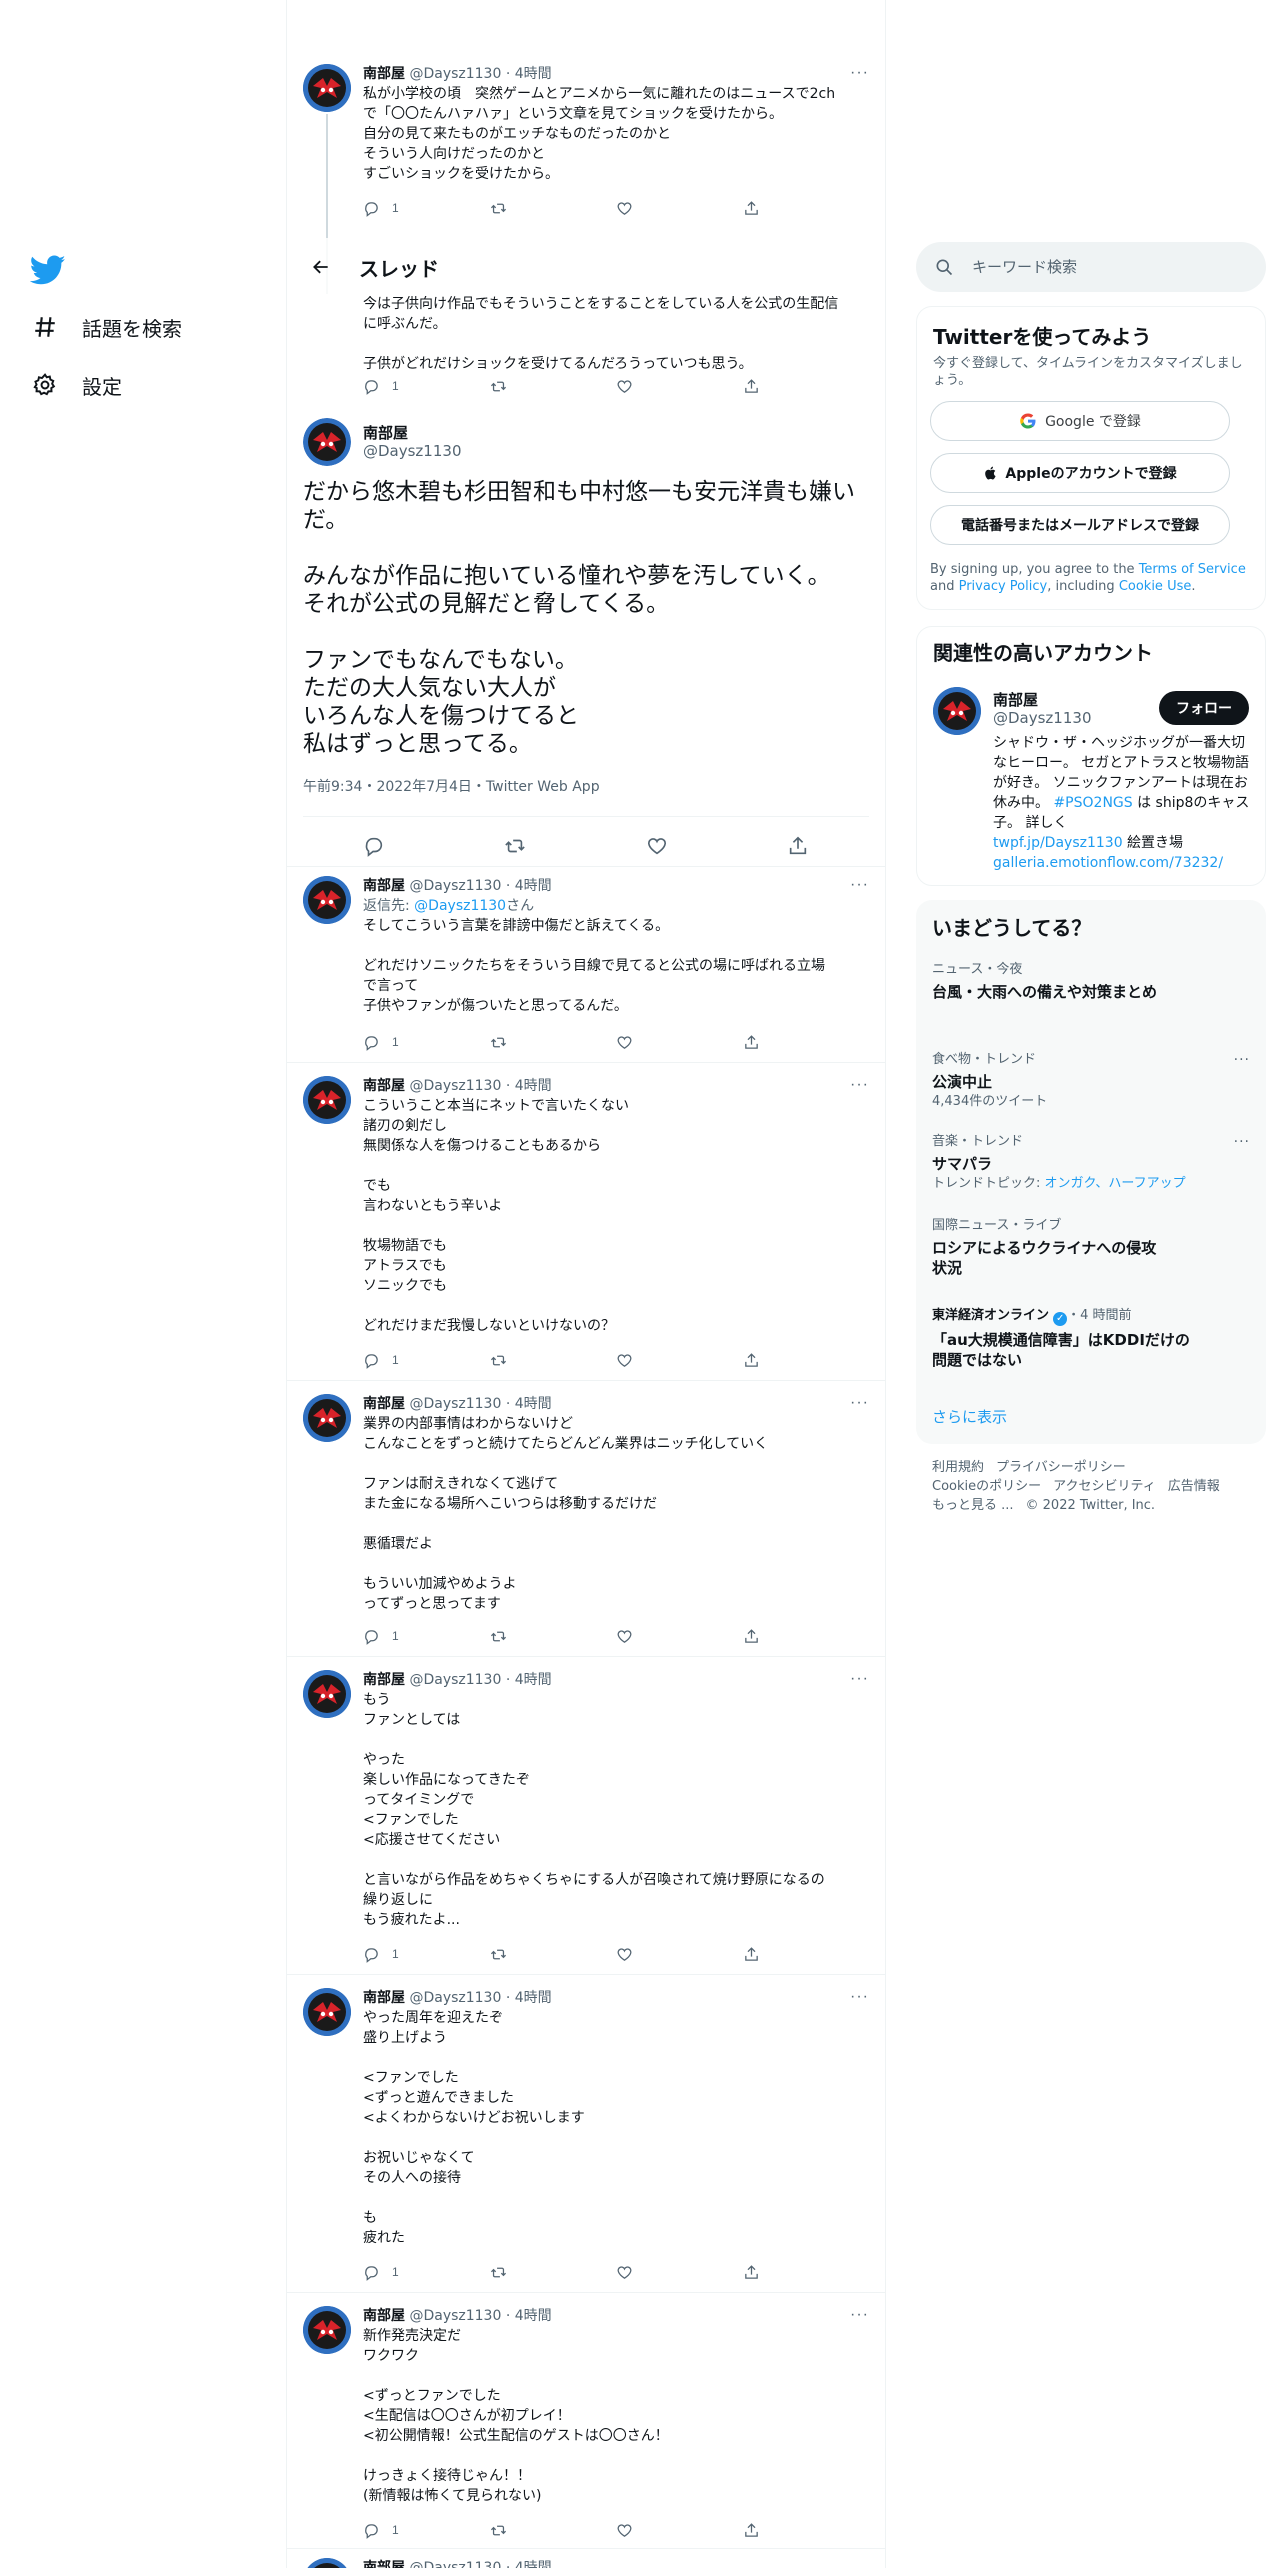  Describe the element at coordinates (1058, 843) in the screenshot. I see `bio-link: twpf.jp/Daysz1130` at that location.